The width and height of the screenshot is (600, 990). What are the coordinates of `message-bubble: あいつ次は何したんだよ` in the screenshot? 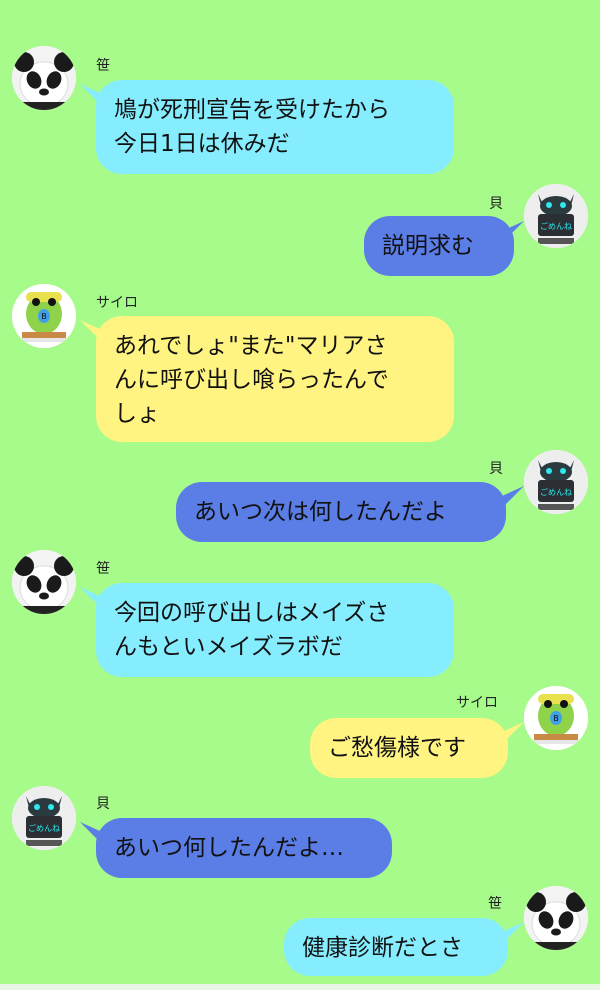 It's located at (341, 512).